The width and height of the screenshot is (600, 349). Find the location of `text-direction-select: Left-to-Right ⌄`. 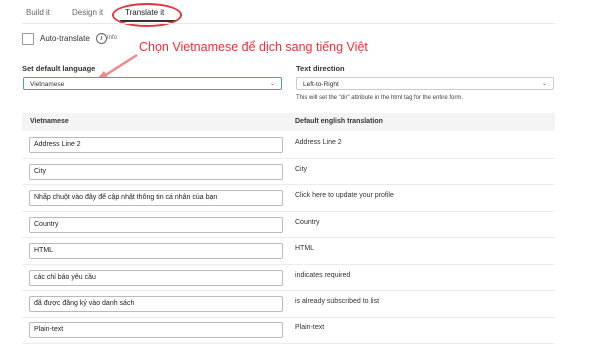

text-direction-select: Left-to-Right ⌄ is located at coordinates (425, 83).